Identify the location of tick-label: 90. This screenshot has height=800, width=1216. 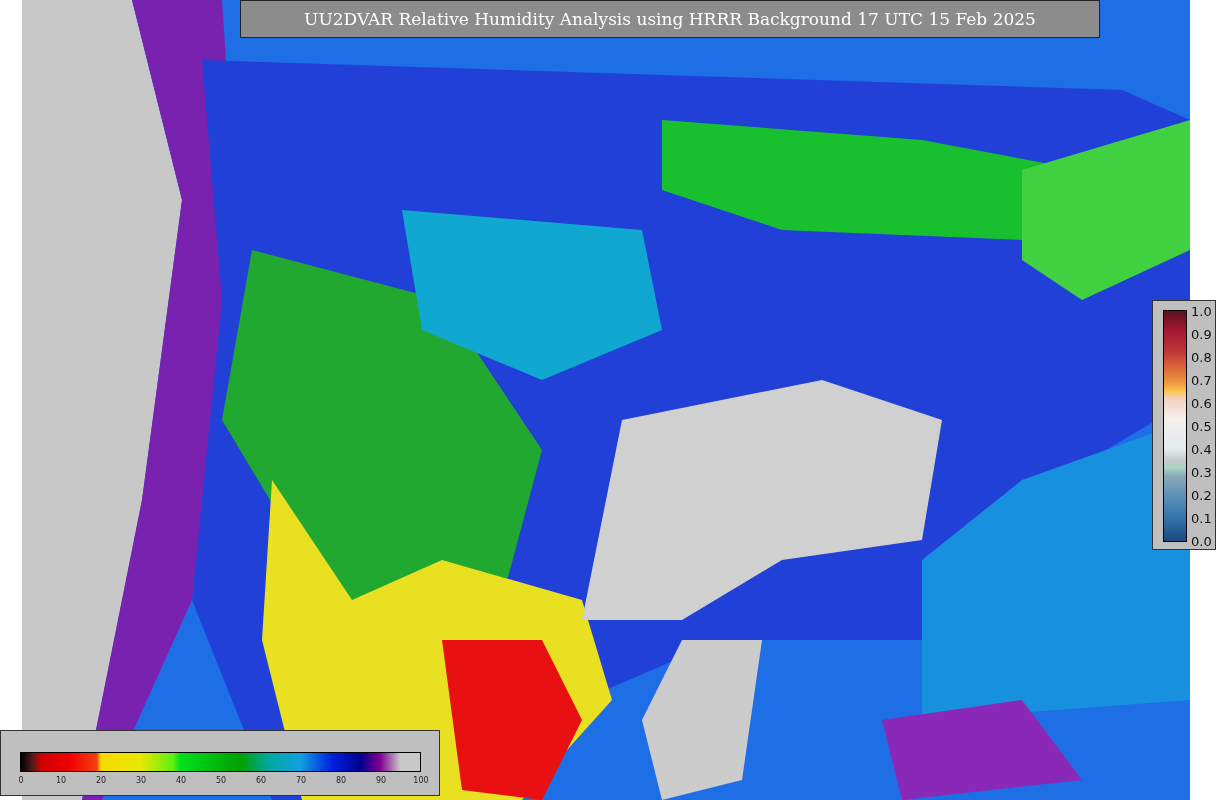
(381, 780).